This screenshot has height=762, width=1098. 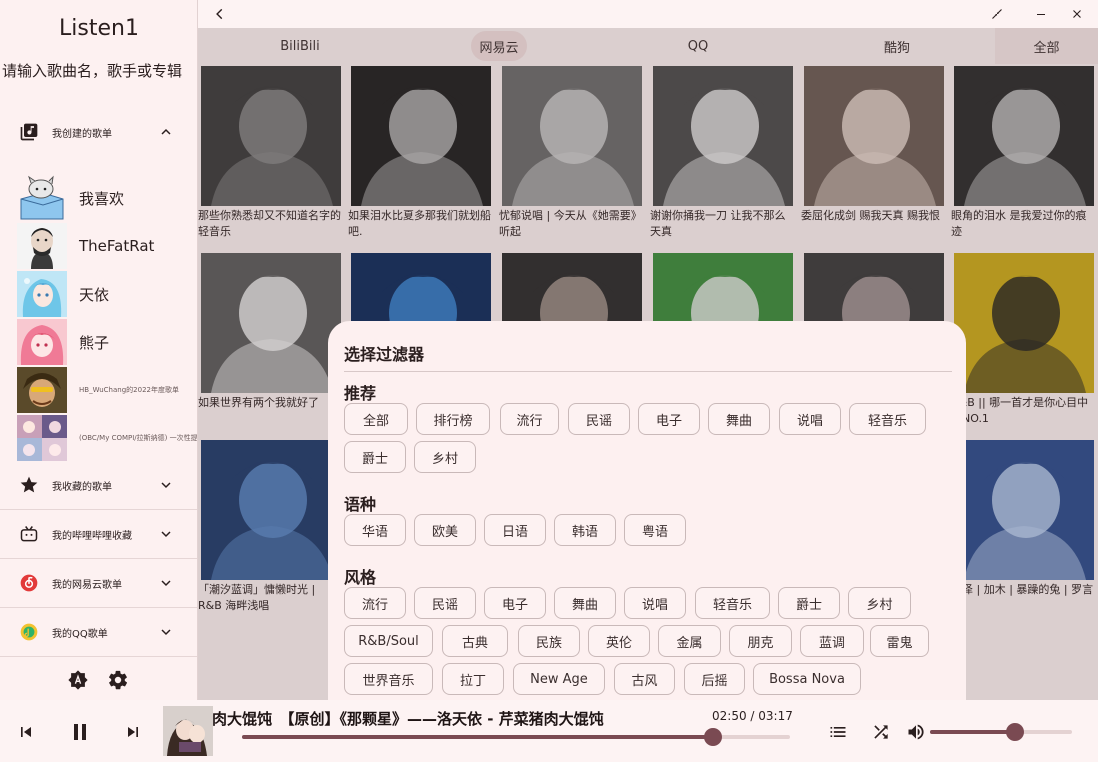 I want to click on netease-section-header: 我的网易云歌单, so click(x=98, y=583).